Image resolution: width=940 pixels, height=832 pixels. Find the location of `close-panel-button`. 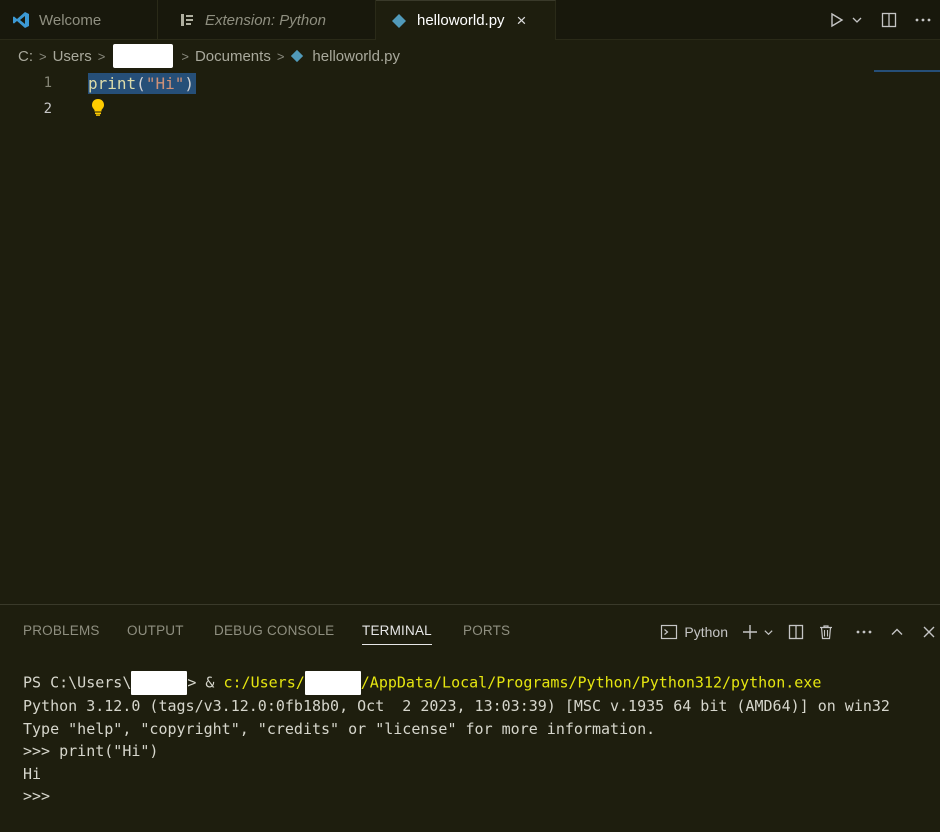

close-panel-button is located at coordinates (929, 632).